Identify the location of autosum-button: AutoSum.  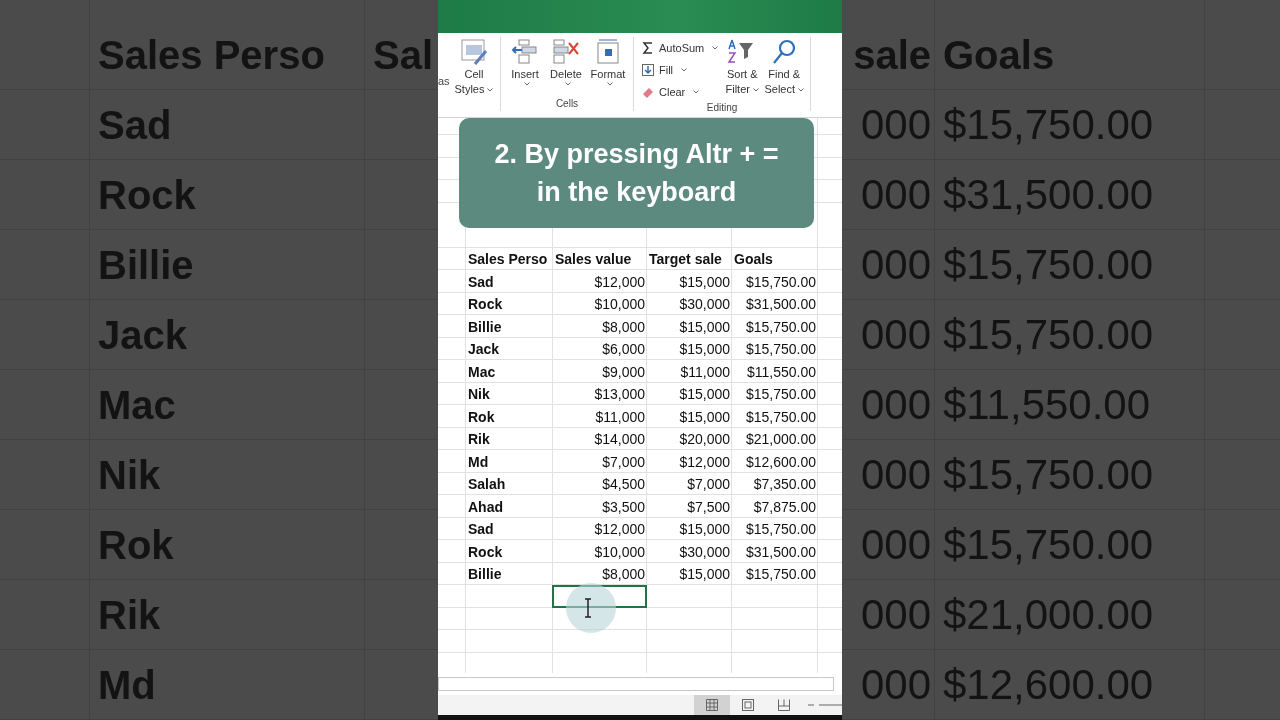
(680, 47).